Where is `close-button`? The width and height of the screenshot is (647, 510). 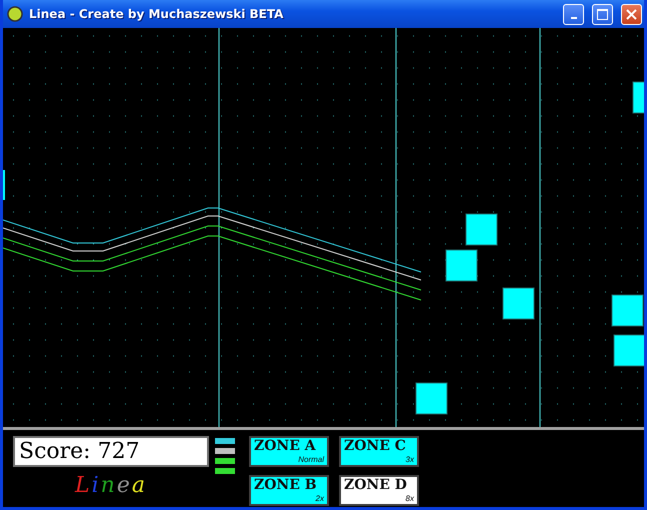 close-button is located at coordinates (631, 14).